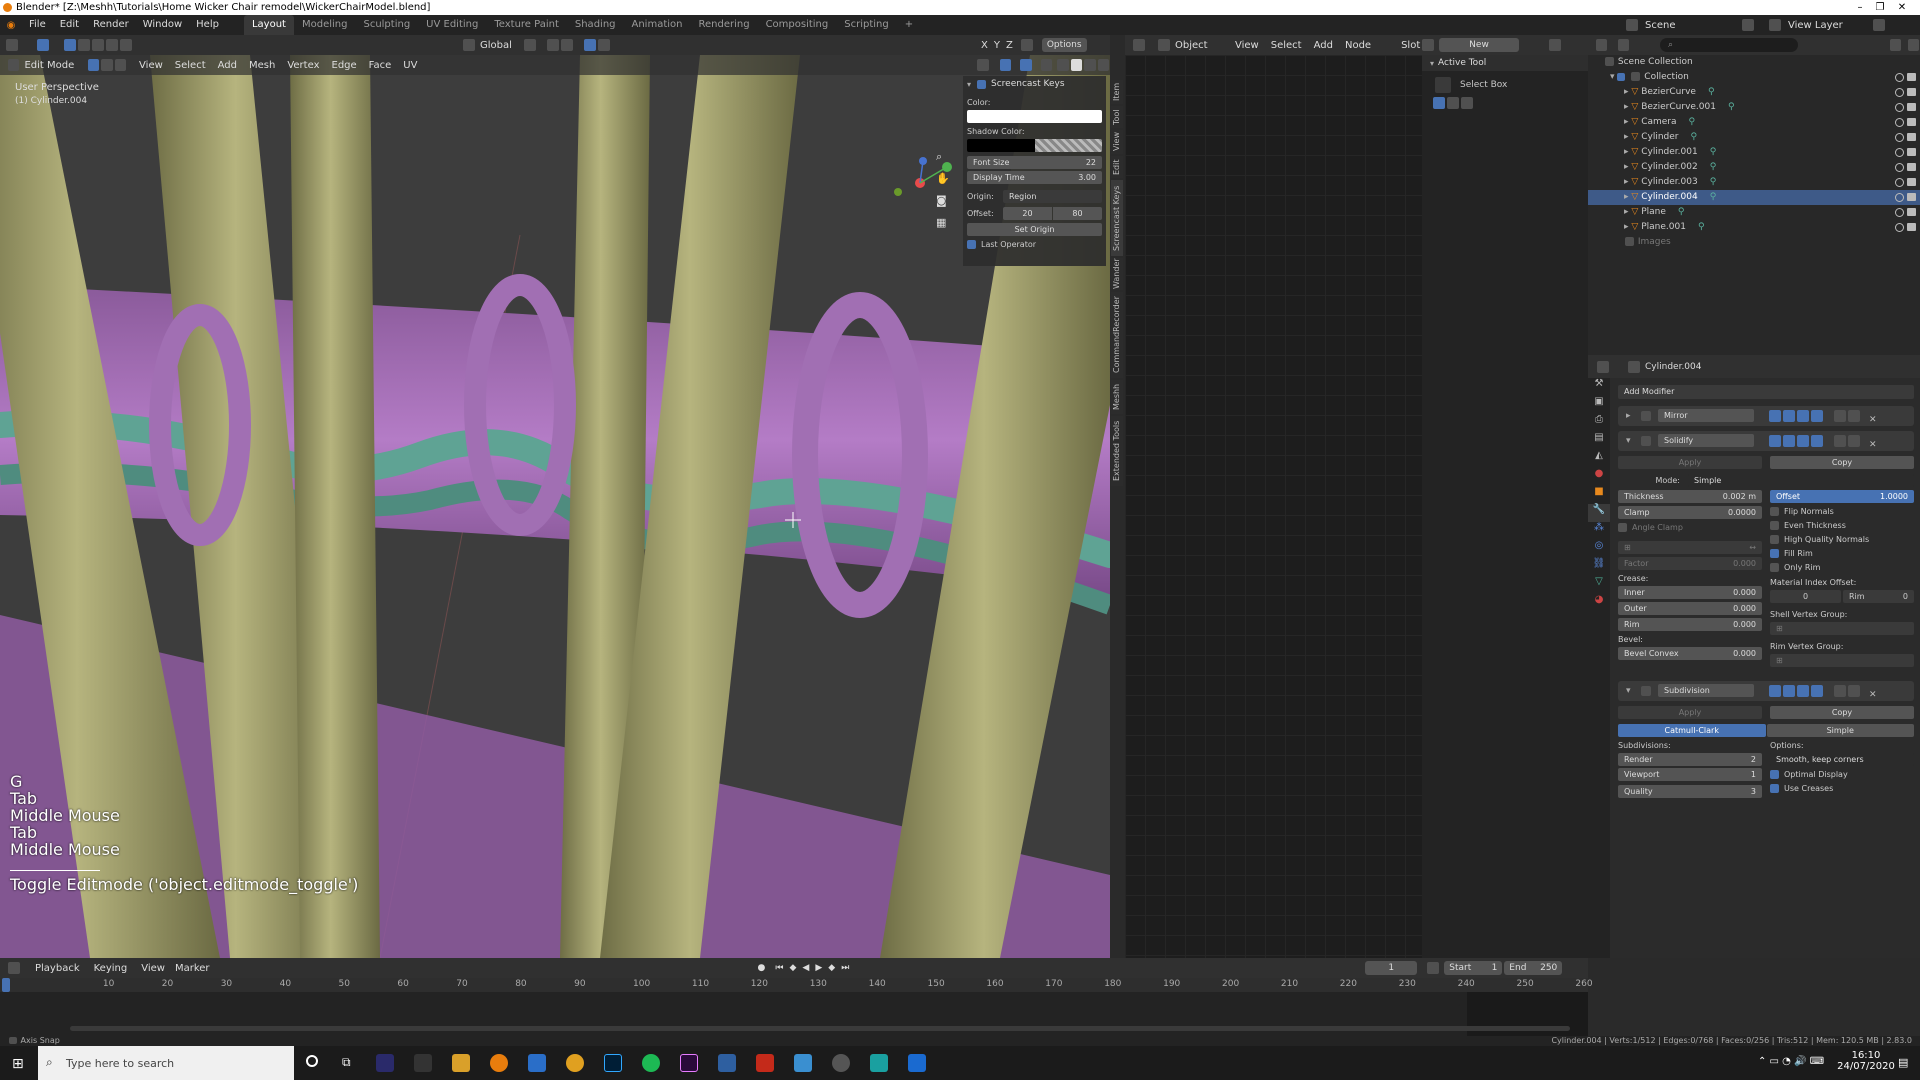 The image size is (1920, 1080). Describe the element at coordinates (779, 968) in the screenshot. I see `jump-start-icon: ⏮` at that location.